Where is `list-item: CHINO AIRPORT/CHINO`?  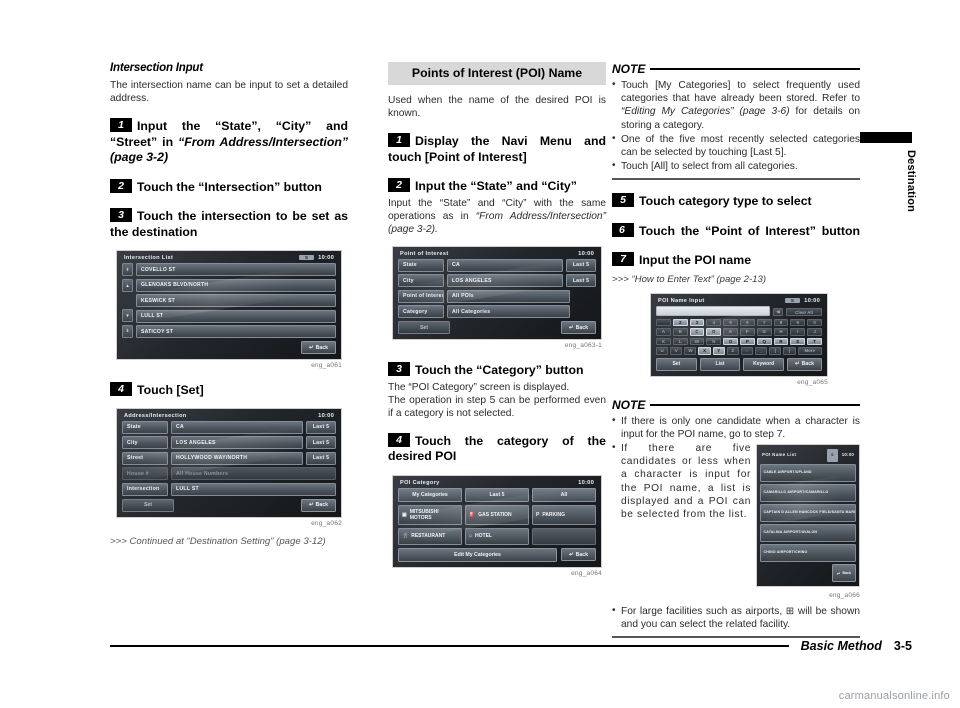
list-item: CHINO AIRPORT/CHINO is located at coordinates (808, 552).